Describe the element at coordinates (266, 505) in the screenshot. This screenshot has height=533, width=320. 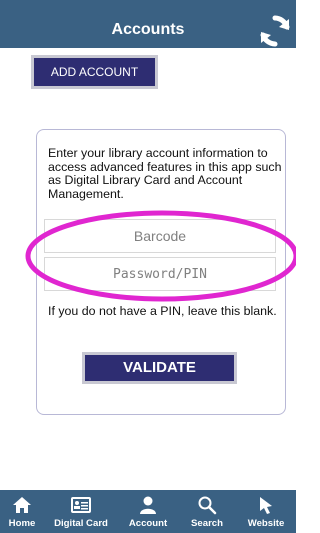
I see `pointer-icon` at that location.